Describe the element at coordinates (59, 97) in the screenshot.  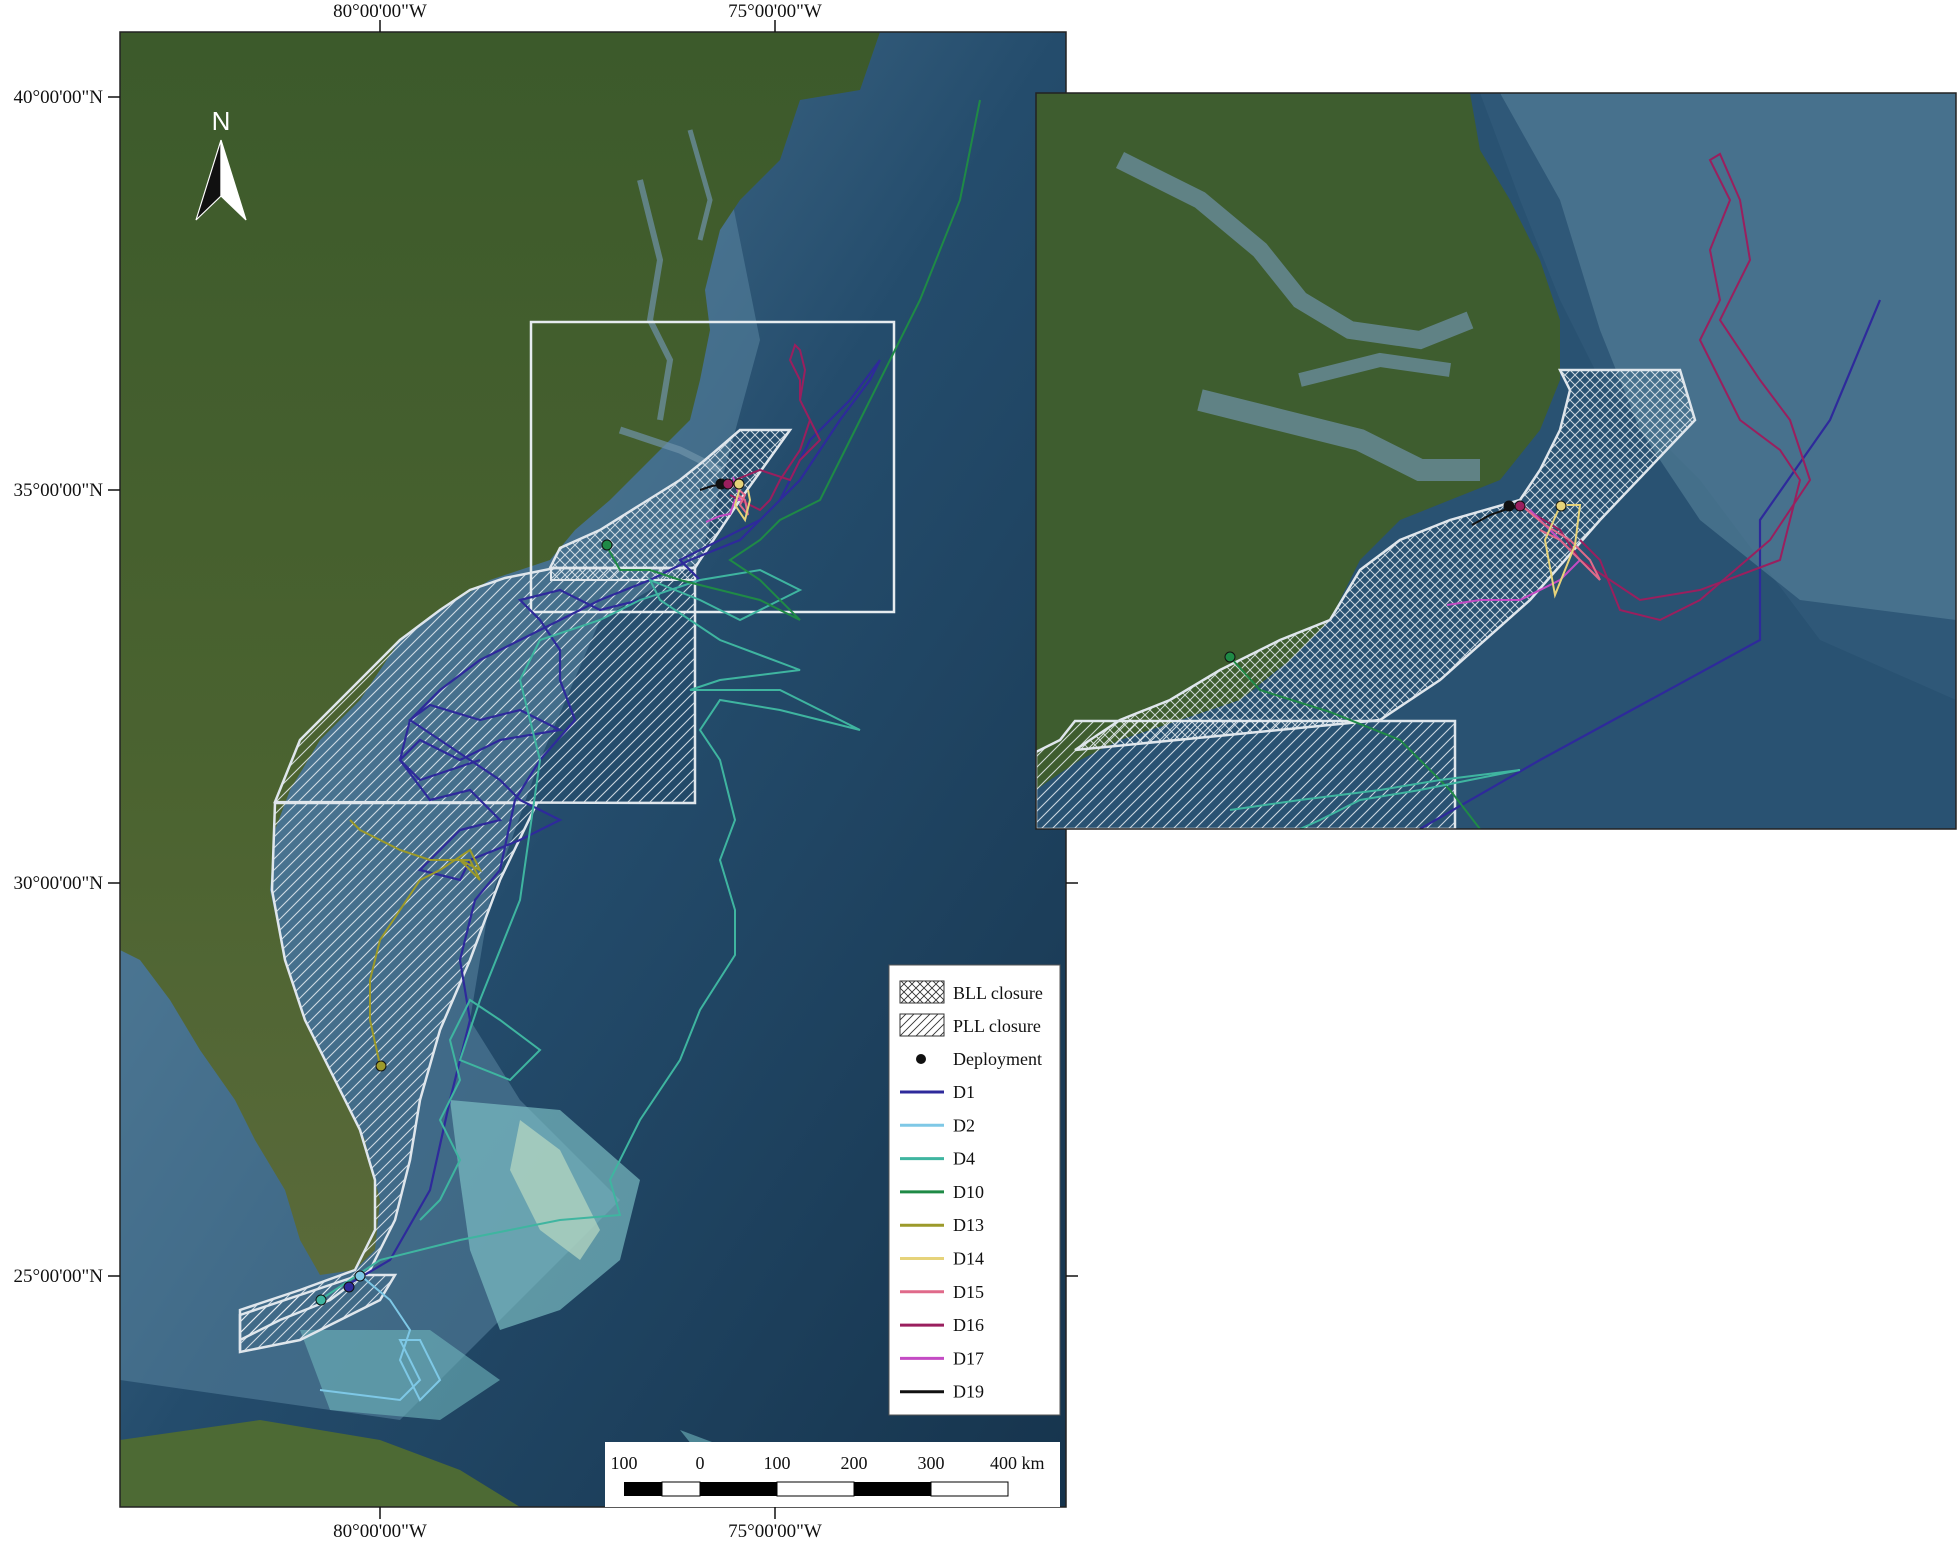
I see `left-latitude-label: 40°00'00"N` at that location.